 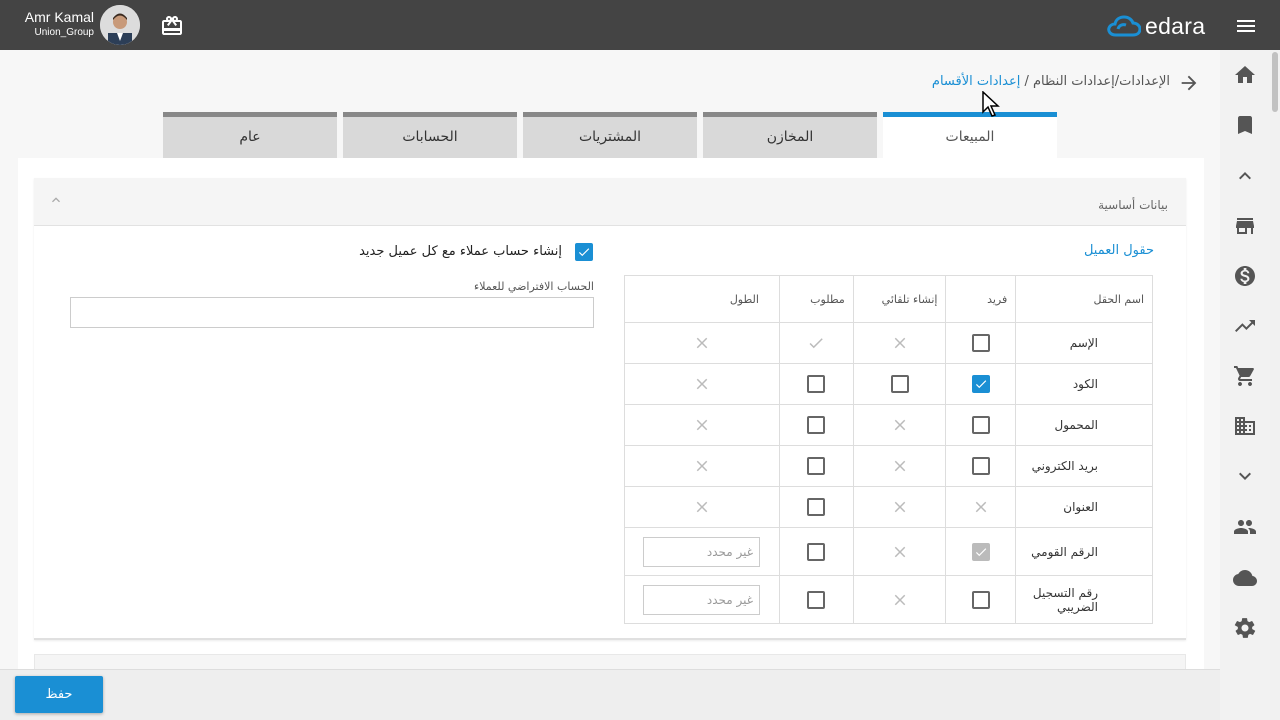 I want to click on length-cell: غير محدد, so click(x=702, y=599).